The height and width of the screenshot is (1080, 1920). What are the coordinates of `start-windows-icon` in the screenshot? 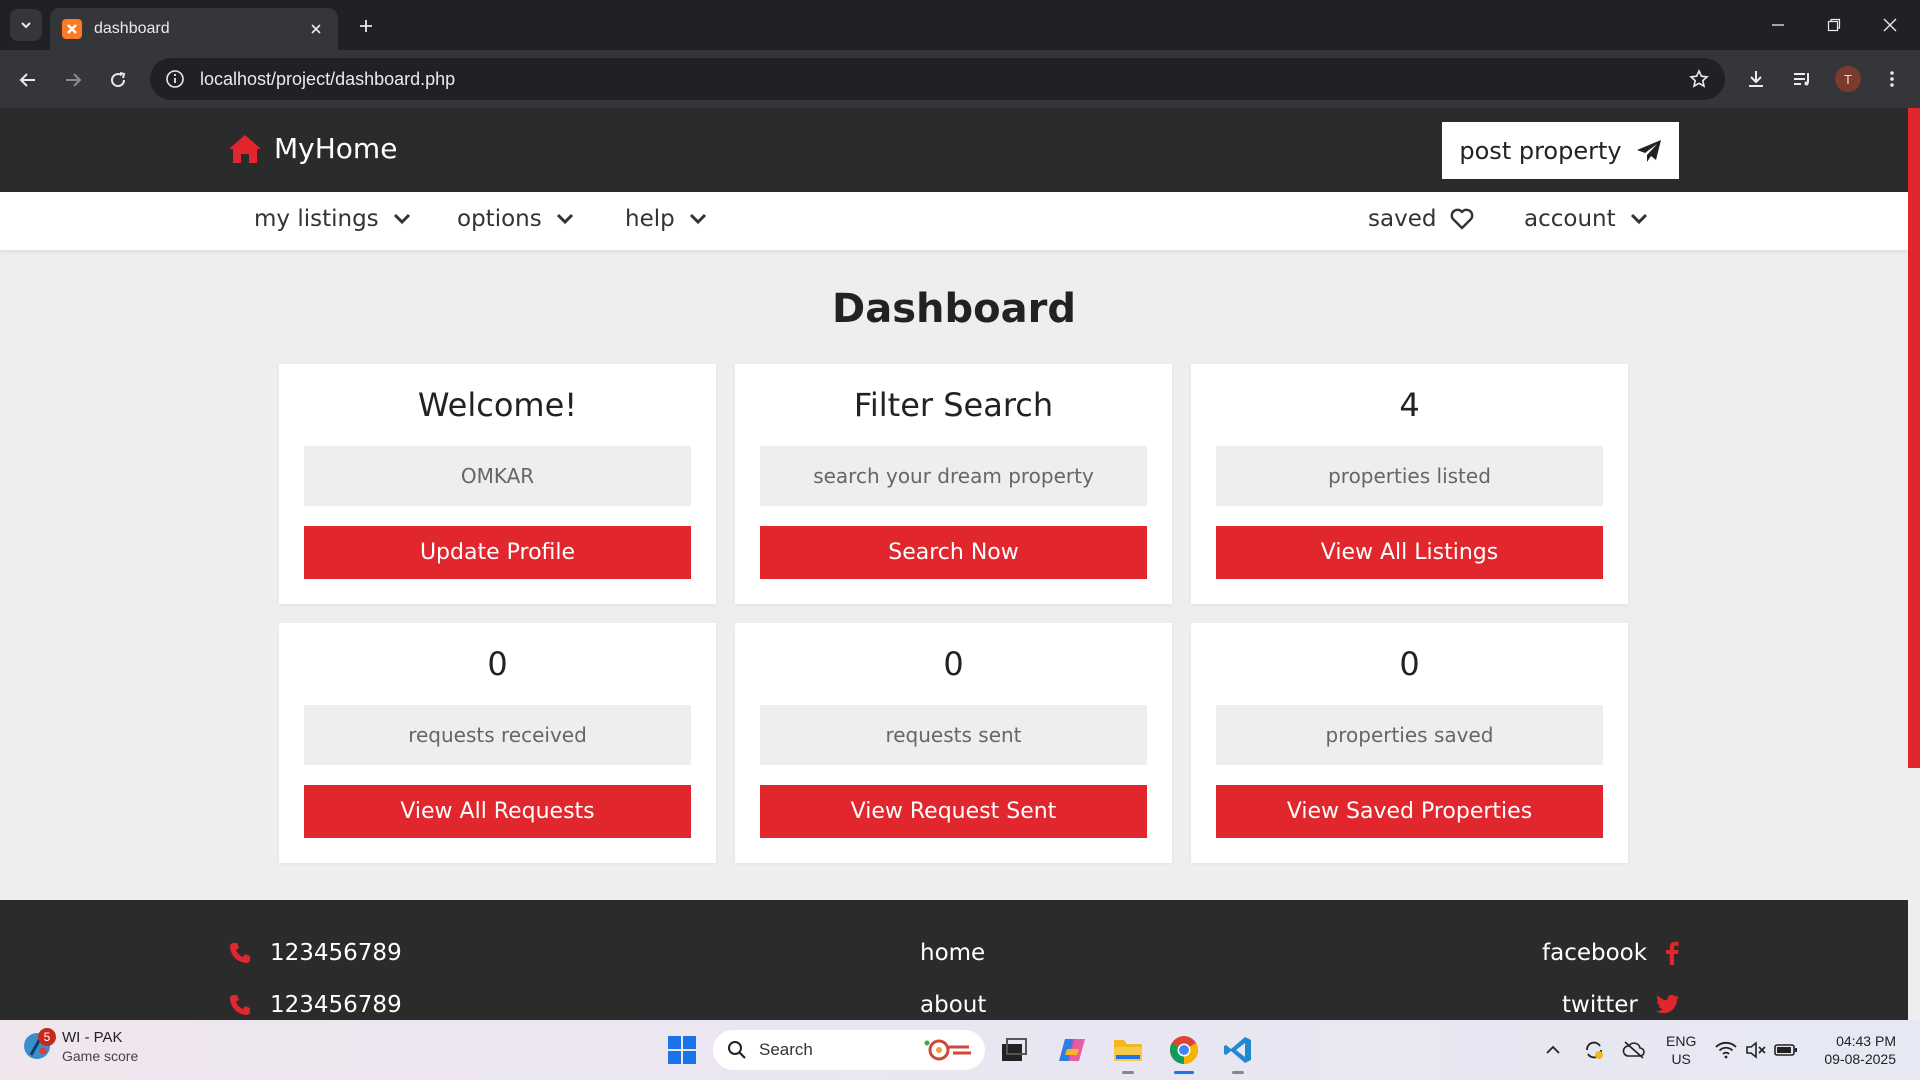 It's located at (682, 1050).